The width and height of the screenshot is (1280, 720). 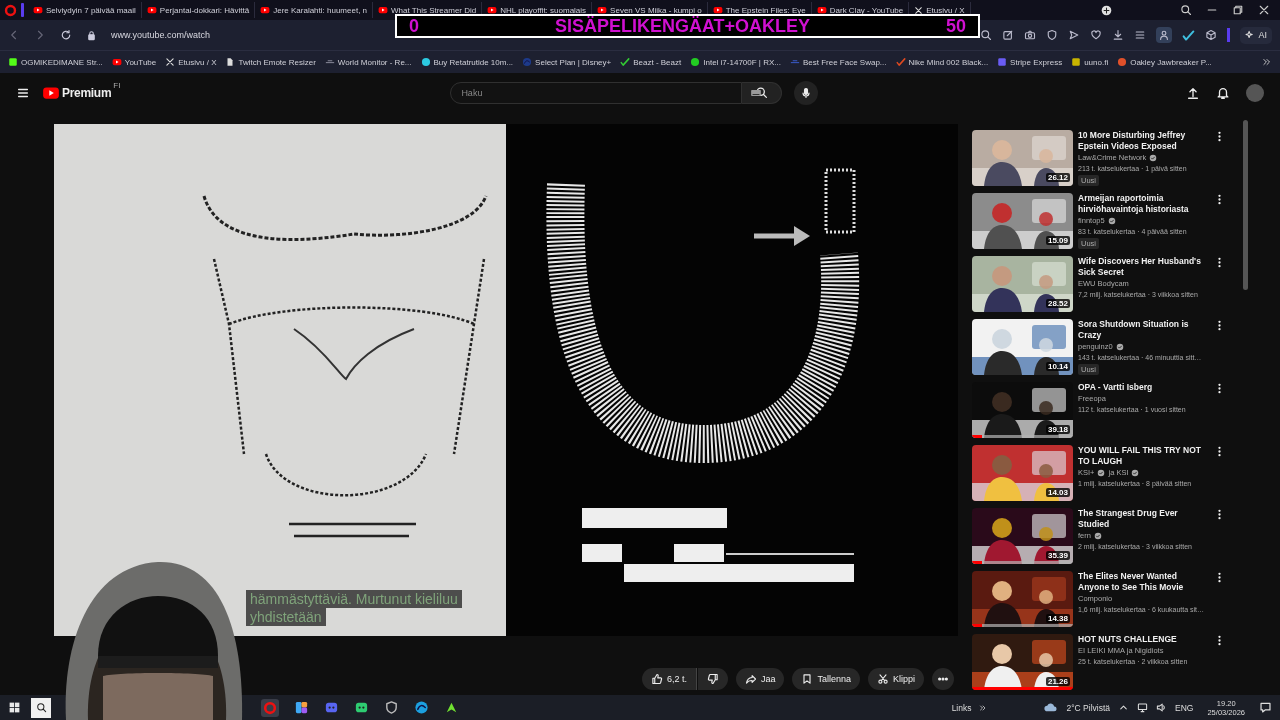 I want to click on avatar, so click(x=1255, y=92).